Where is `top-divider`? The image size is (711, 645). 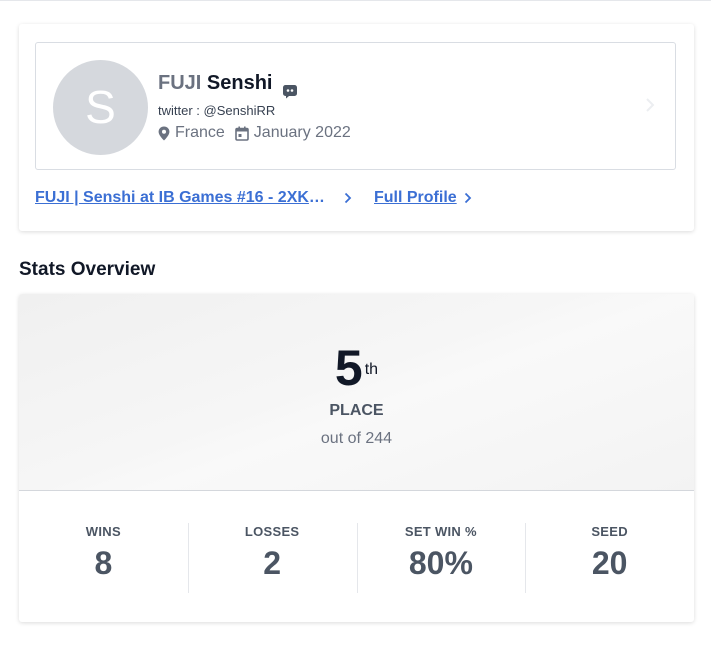 top-divider is located at coordinates (355, 0).